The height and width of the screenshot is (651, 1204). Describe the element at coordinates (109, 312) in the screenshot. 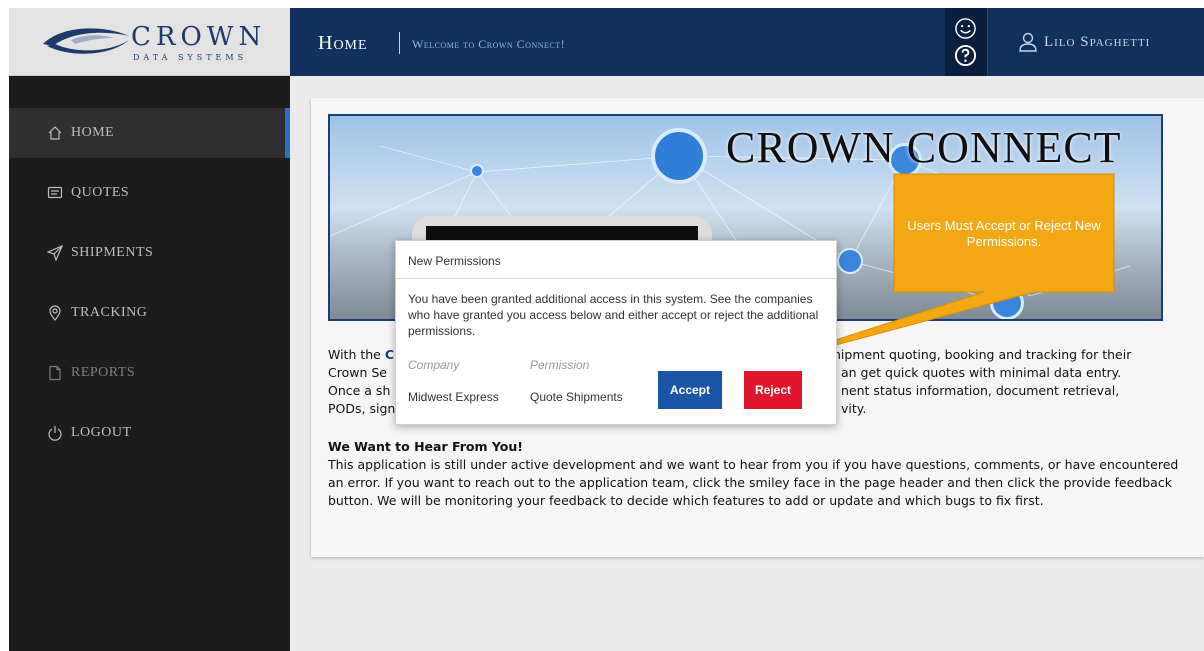

I see `sidebar-item-label: TRACKING` at that location.